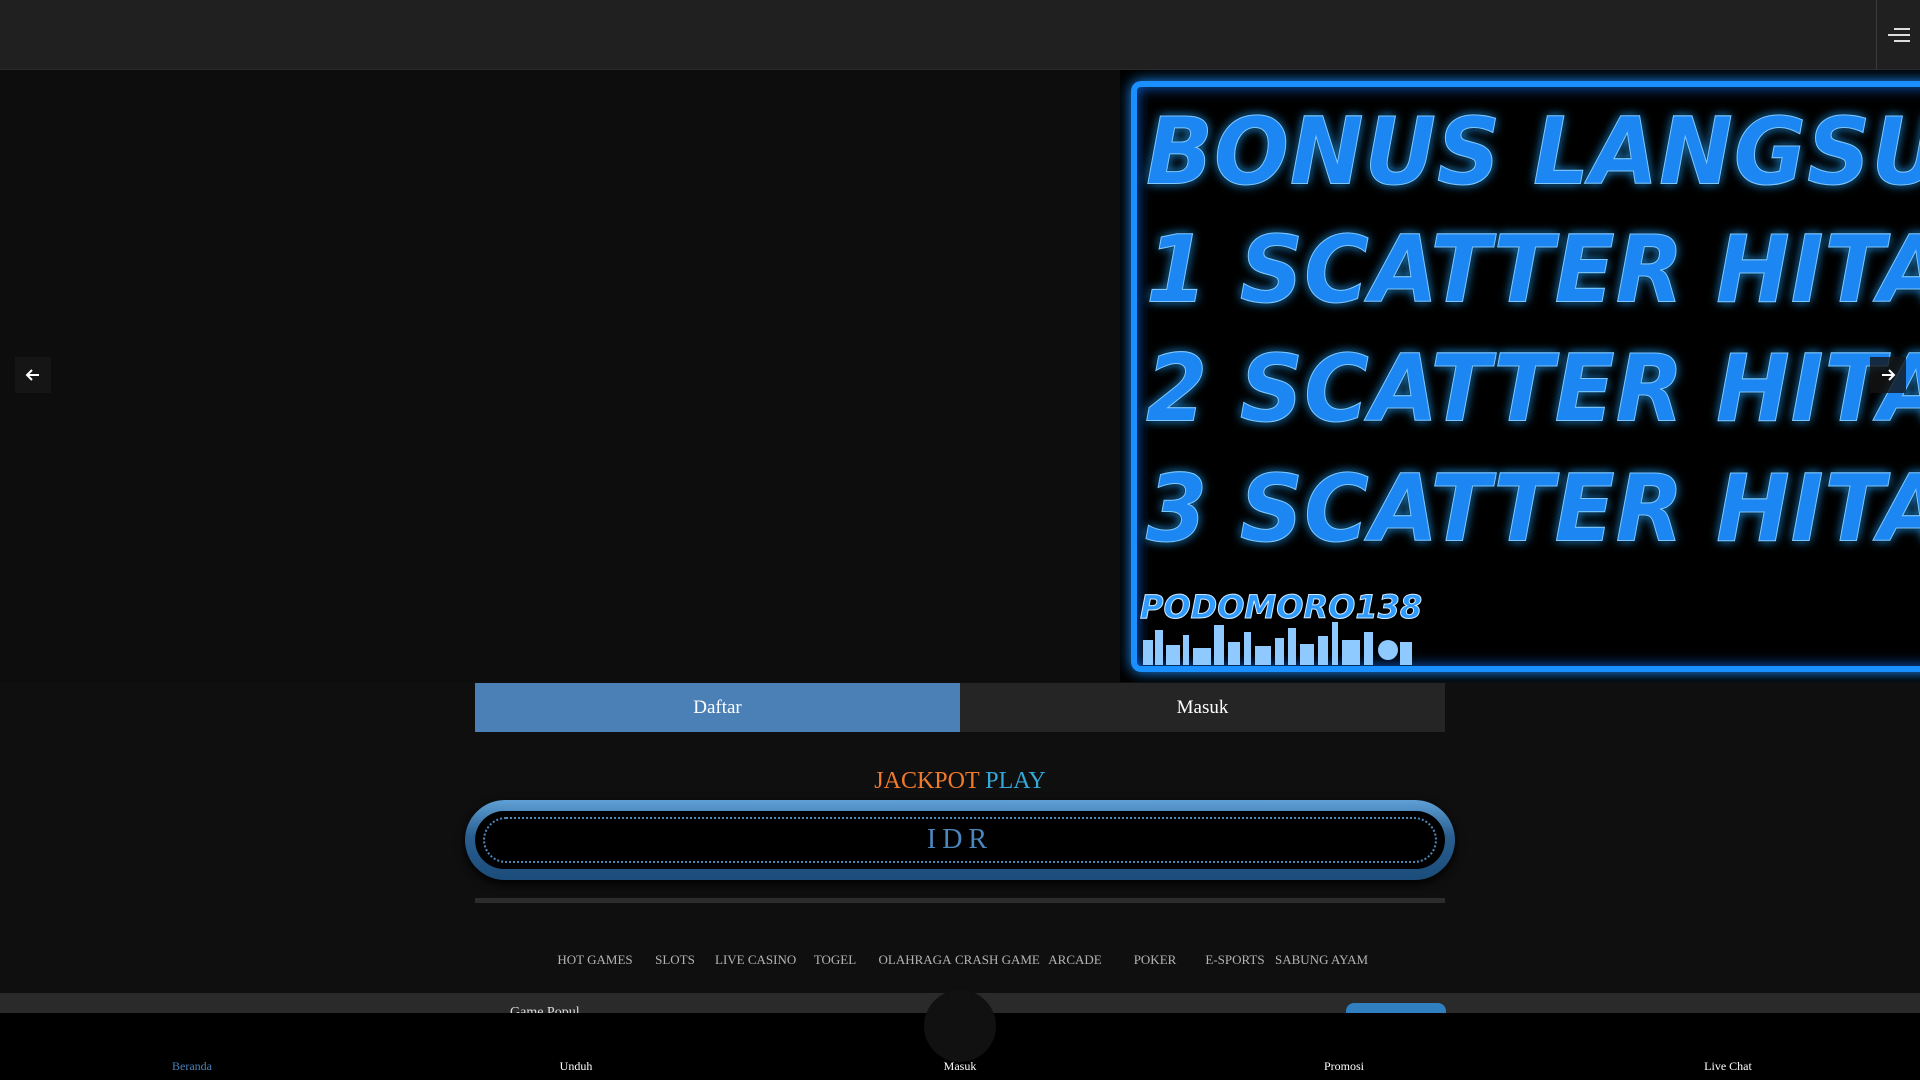 The width and height of the screenshot is (1920, 1080). Describe the element at coordinates (915, 963) in the screenshot. I see `category-olahraga: OLAHRAGA` at that location.